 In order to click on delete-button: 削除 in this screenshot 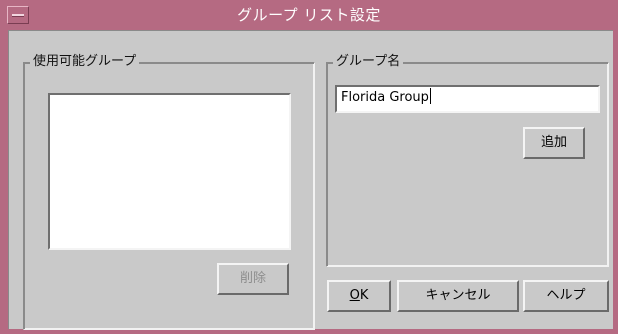, I will do `click(253, 279)`.